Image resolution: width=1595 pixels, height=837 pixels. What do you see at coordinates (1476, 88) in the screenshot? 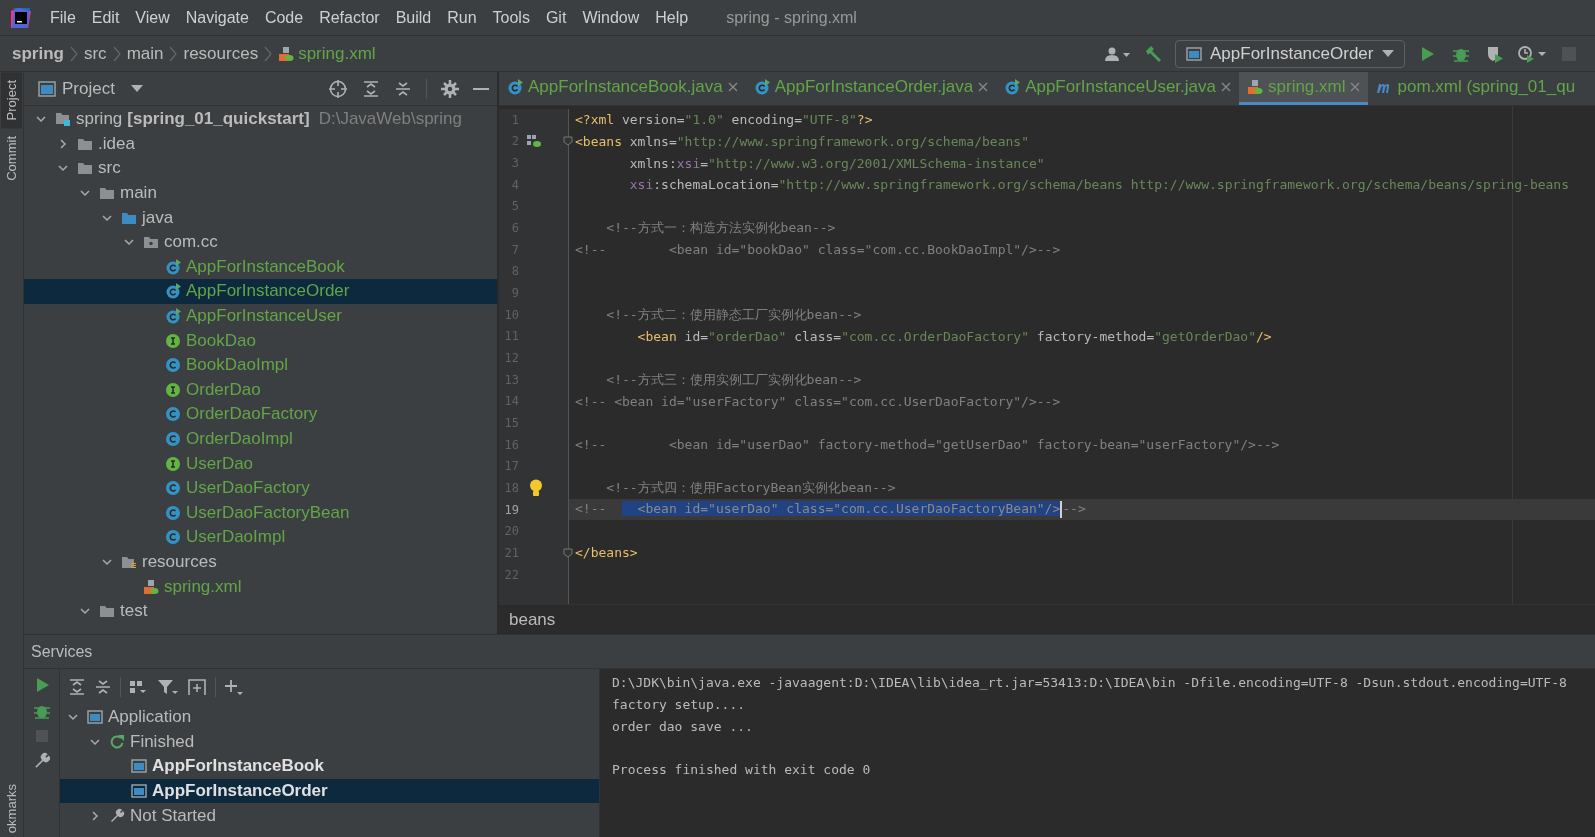
I see `editor-tab: pom.xml (spring_01_qu` at bounding box center [1476, 88].